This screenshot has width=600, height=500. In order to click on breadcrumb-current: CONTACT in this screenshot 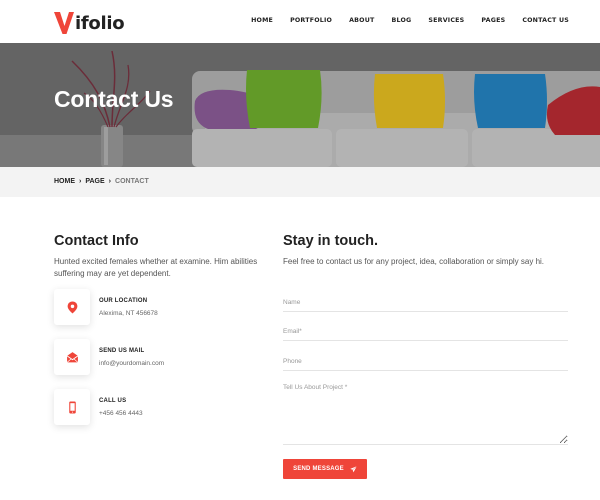, I will do `click(132, 181)`.